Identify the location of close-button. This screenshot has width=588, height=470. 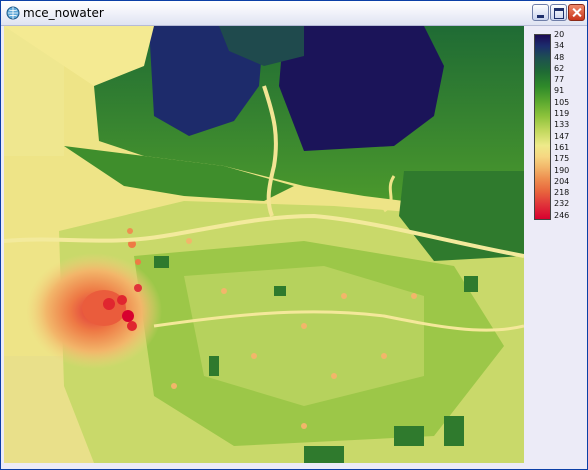
(576, 12).